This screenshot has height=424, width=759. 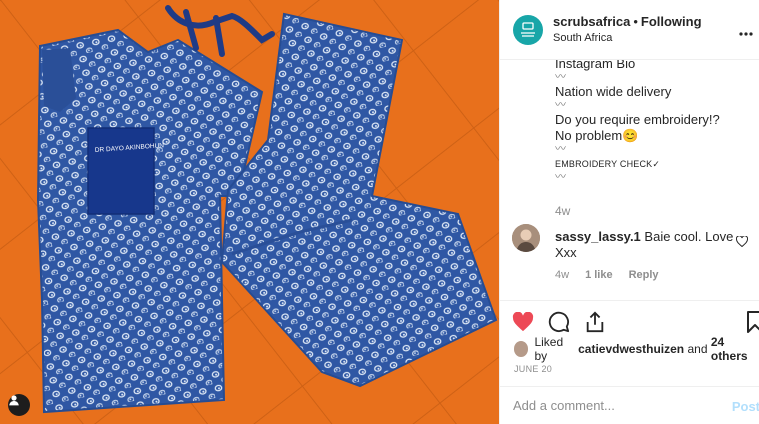 I want to click on liker-username: catievdwesthuizen, so click(x=631, y=349).